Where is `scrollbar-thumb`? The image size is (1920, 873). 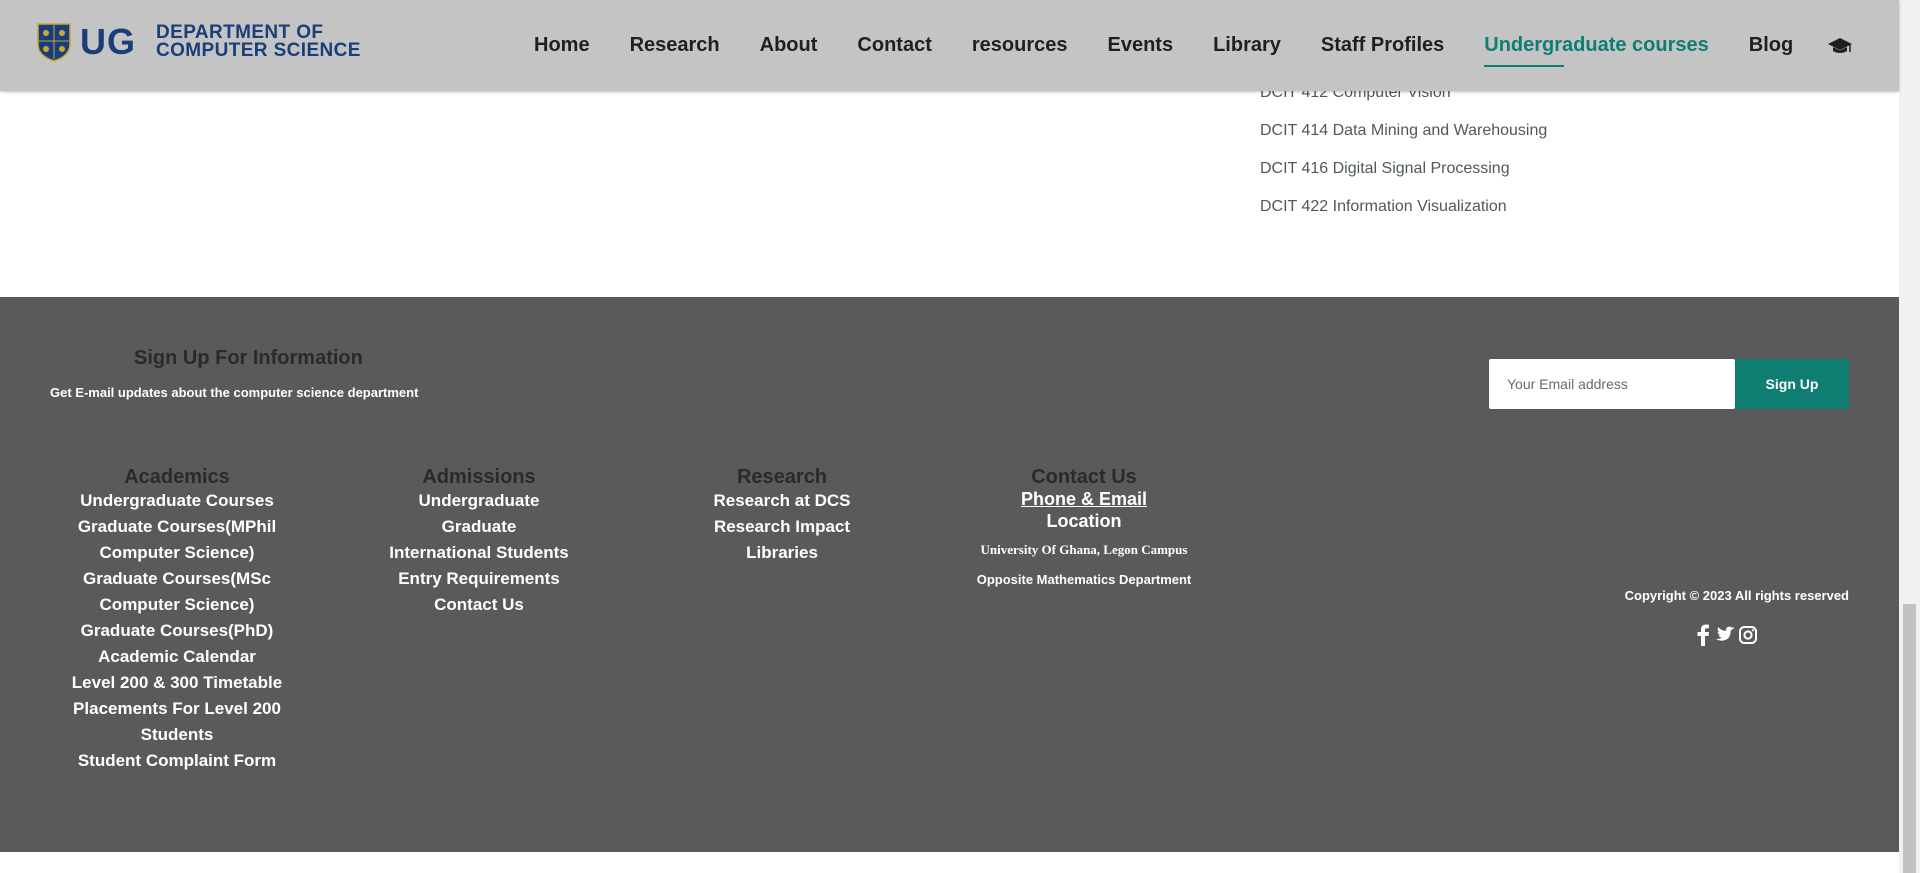 scrollbar-thumb is located at coordinates (1909, 738).